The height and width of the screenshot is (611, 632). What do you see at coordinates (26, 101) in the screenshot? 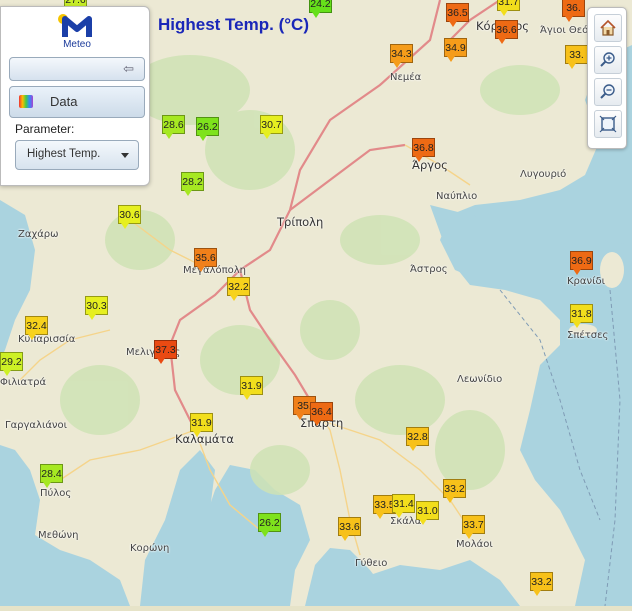
I see `palette-icon` at bounding box center [26, 101].